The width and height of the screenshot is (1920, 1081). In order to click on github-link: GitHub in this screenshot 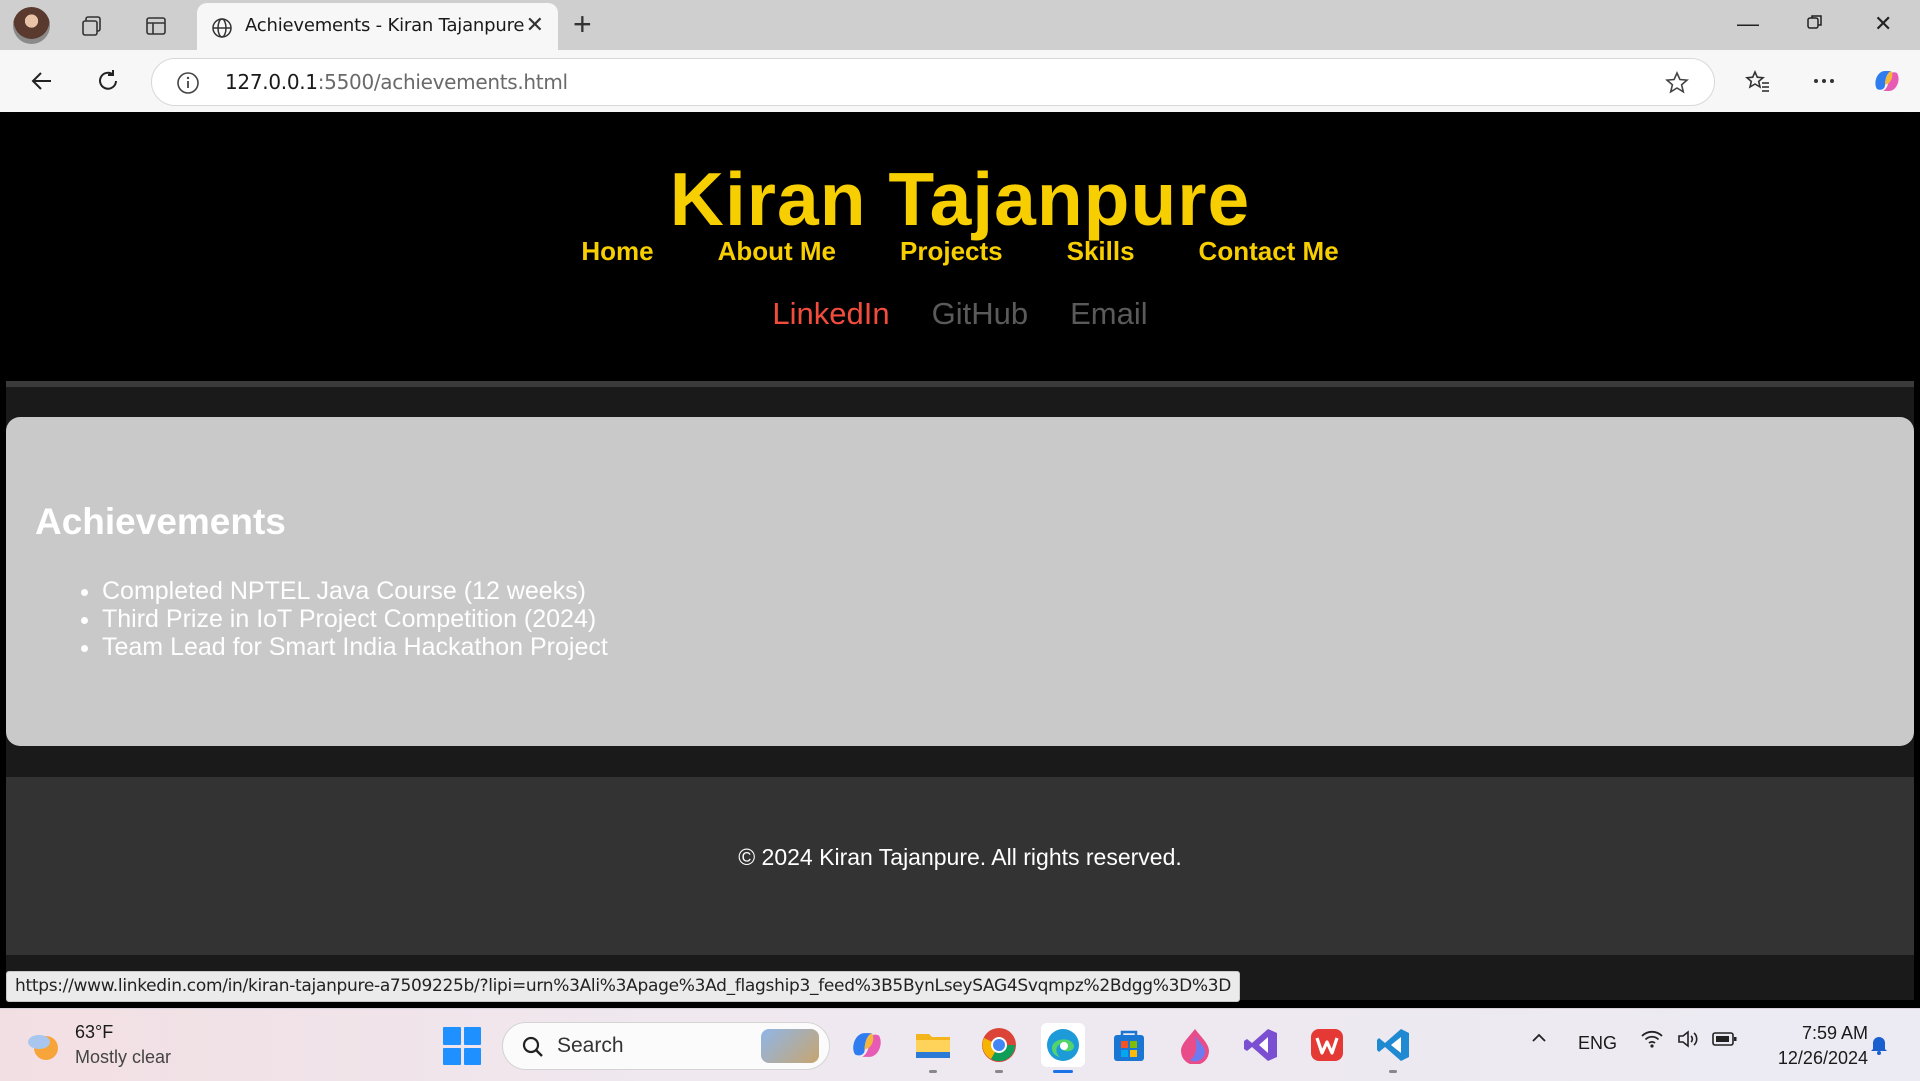, I will do `click(980, 314)`.